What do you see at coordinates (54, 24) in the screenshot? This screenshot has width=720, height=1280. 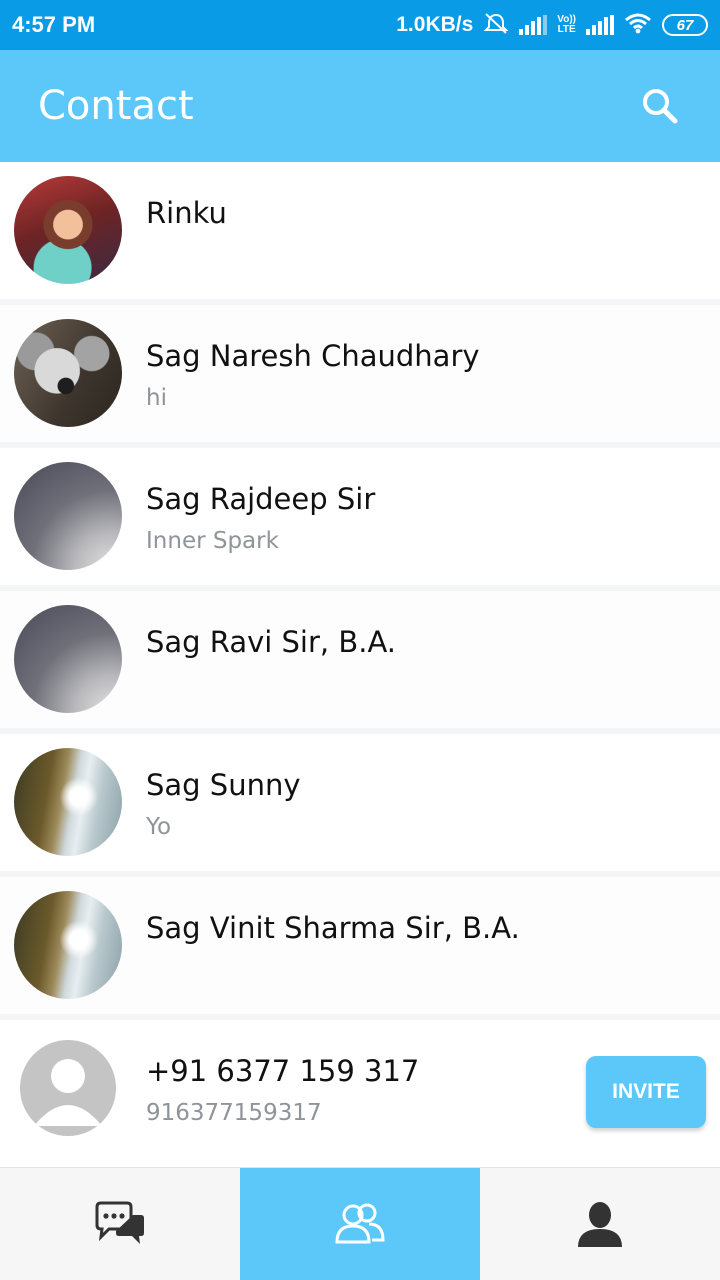 I see `status-time: 4:57 PM` at bounding box center [54, 24].